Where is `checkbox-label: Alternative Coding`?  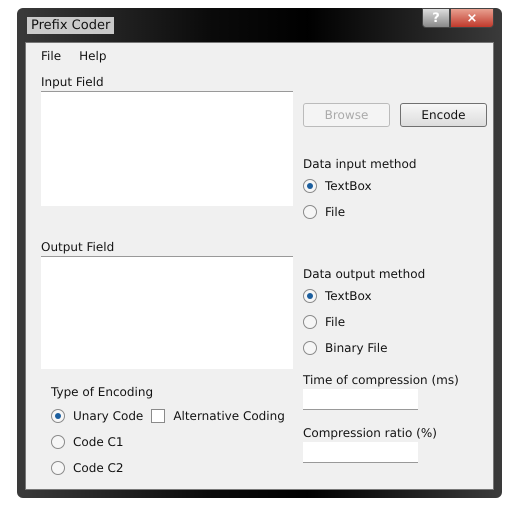
checkbox-label: Alternative Coding is located at coordinates (229, 416).